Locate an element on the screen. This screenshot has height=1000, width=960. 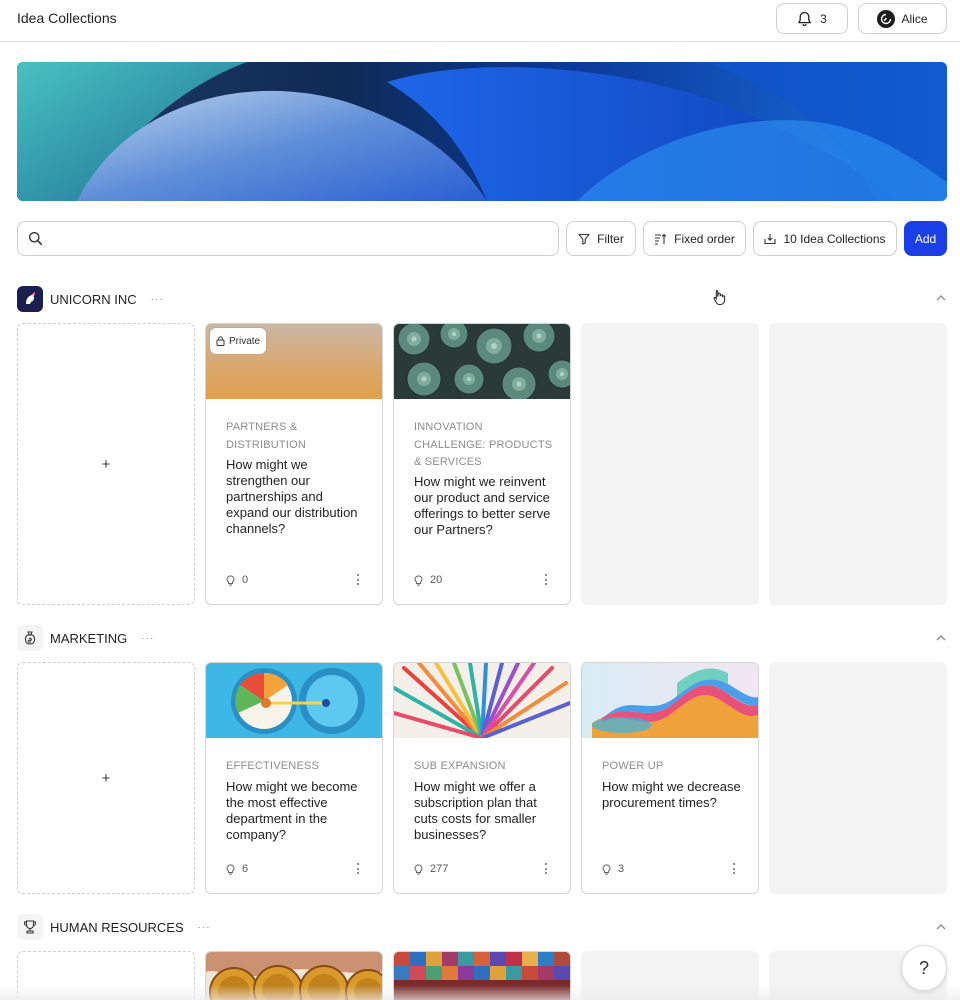
section-header-human-resources: HUMAN RESOURCES ··· is located at coordinates (114, 927).